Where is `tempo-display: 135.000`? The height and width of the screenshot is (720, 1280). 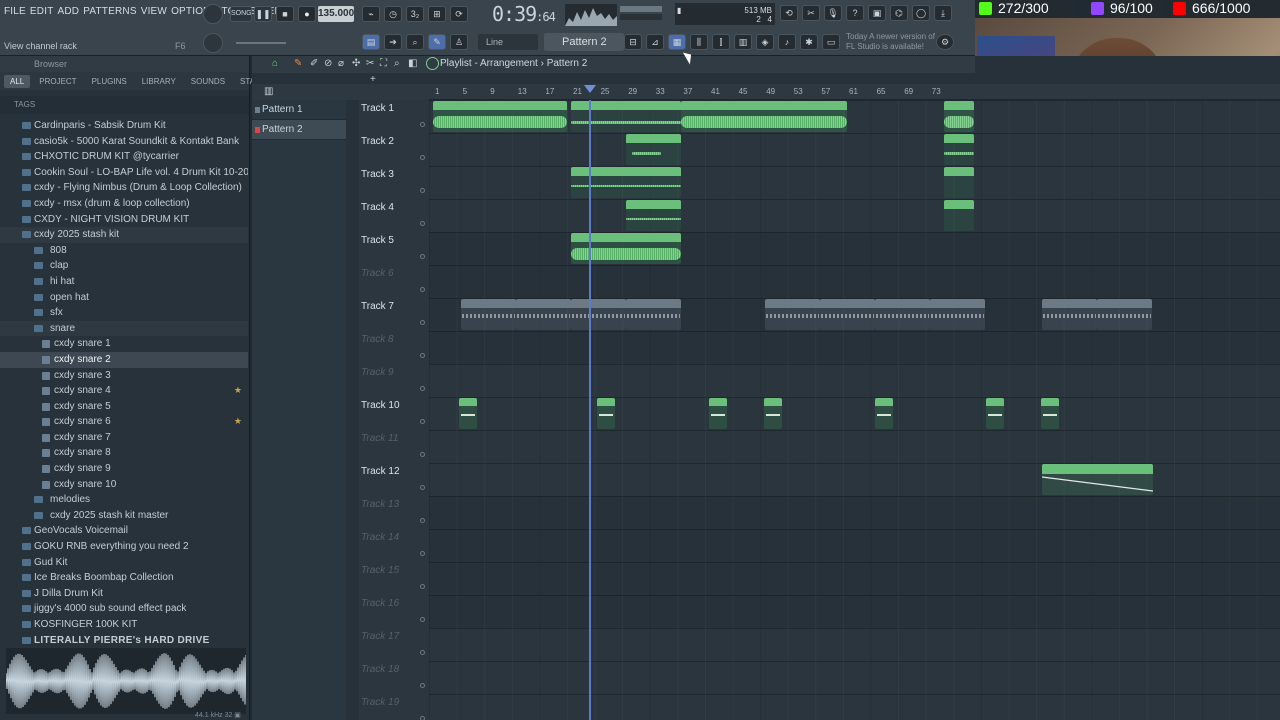
tempo-display: 135.000 is located at coordinates (336, 14).